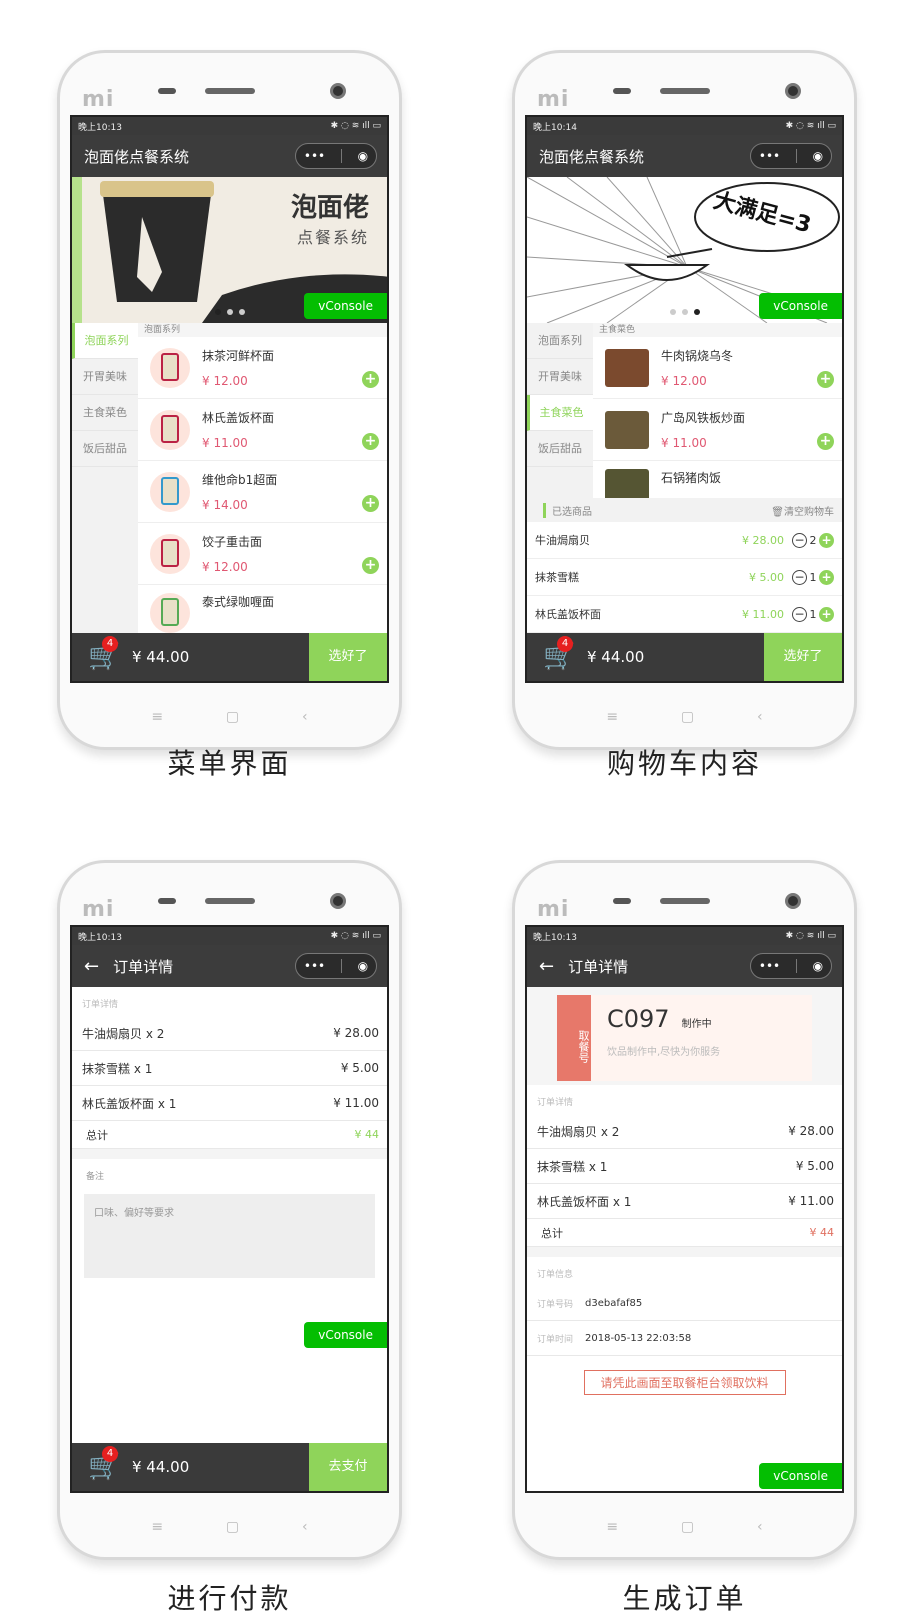 This screenshot has width=910, height=1620. What do you see at coordinates (567, 510) in the screenshot?
I see `cart-panel-title: 已选商品` at bounding box center [567, 510].